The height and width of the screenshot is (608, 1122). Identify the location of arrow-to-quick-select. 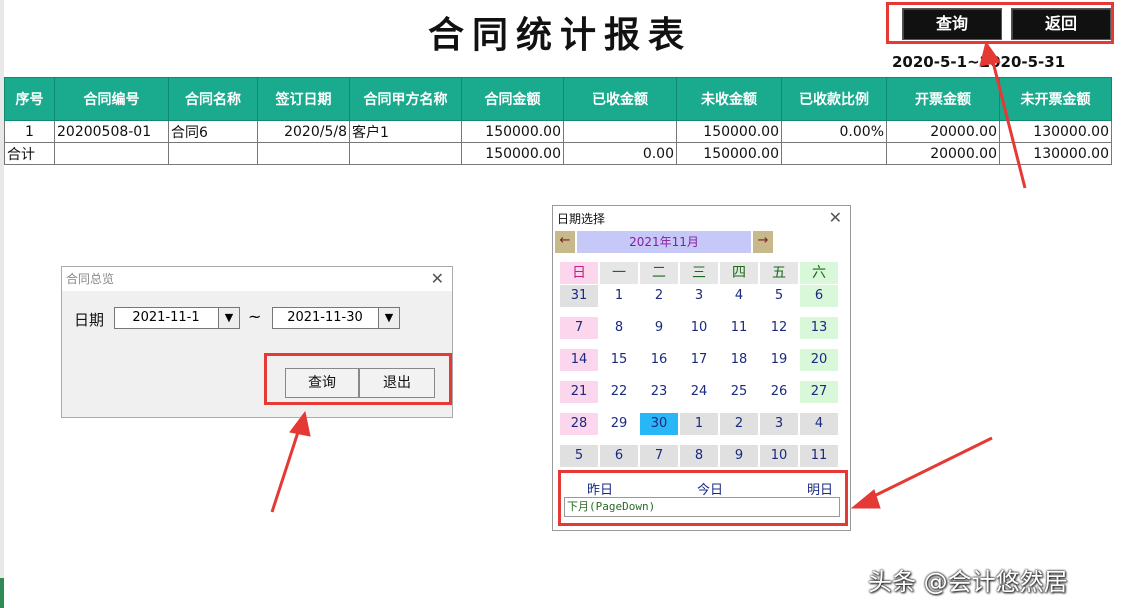
(929, 469).